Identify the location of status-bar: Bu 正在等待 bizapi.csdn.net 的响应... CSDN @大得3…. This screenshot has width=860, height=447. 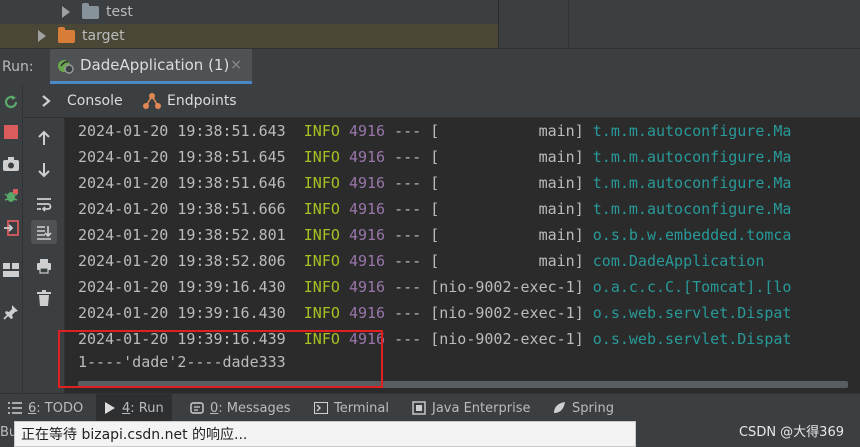
(430, 434).